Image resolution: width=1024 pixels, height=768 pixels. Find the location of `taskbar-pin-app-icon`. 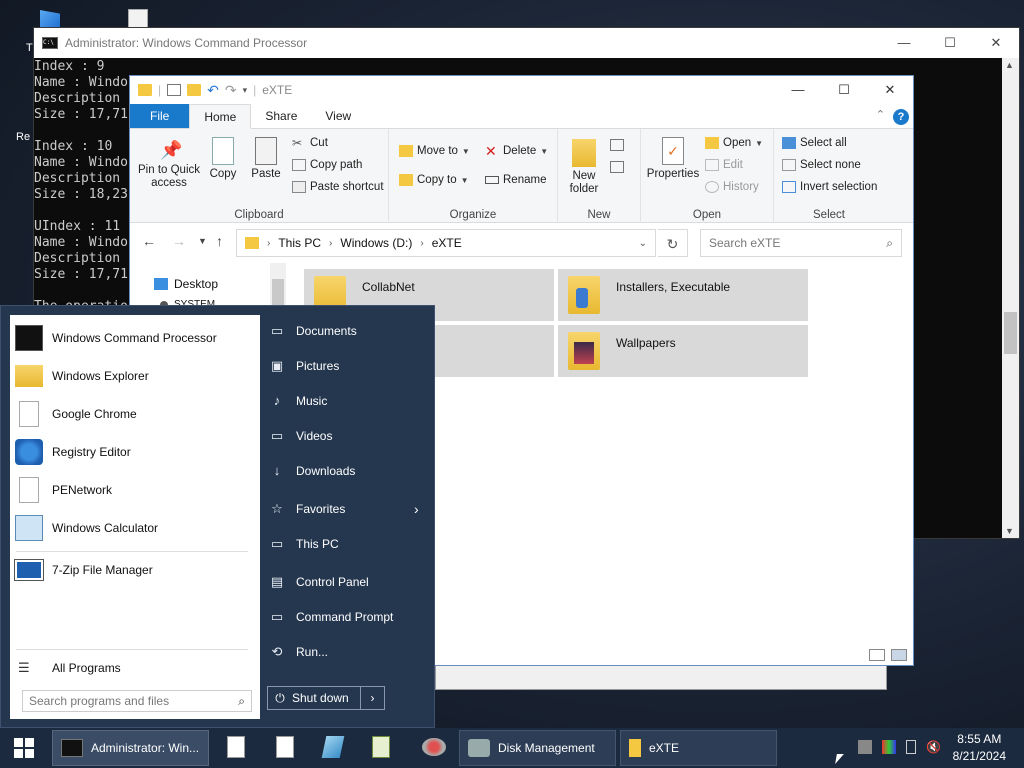

taskbar-pin-app-icon is located at coordinates (333, 747).